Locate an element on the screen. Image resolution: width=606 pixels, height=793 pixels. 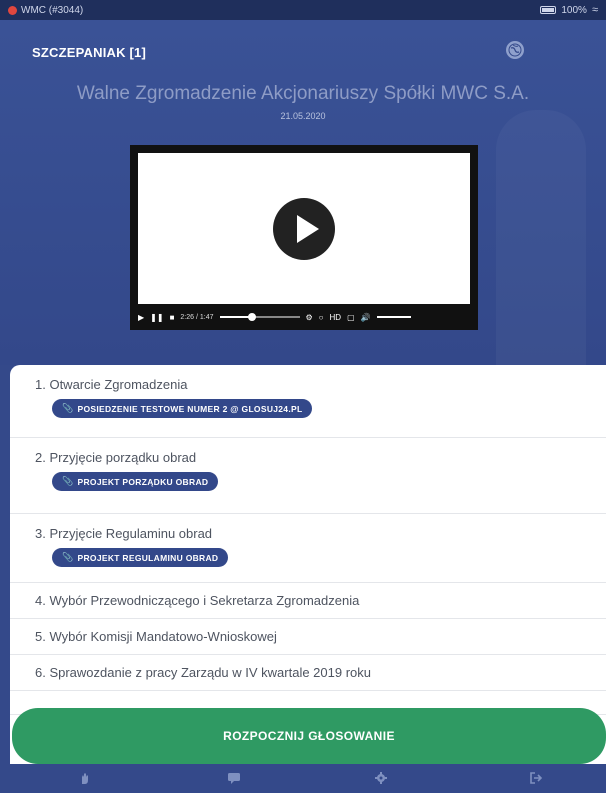
volume-icon: 🔊 is located at coordinates (366, 317).